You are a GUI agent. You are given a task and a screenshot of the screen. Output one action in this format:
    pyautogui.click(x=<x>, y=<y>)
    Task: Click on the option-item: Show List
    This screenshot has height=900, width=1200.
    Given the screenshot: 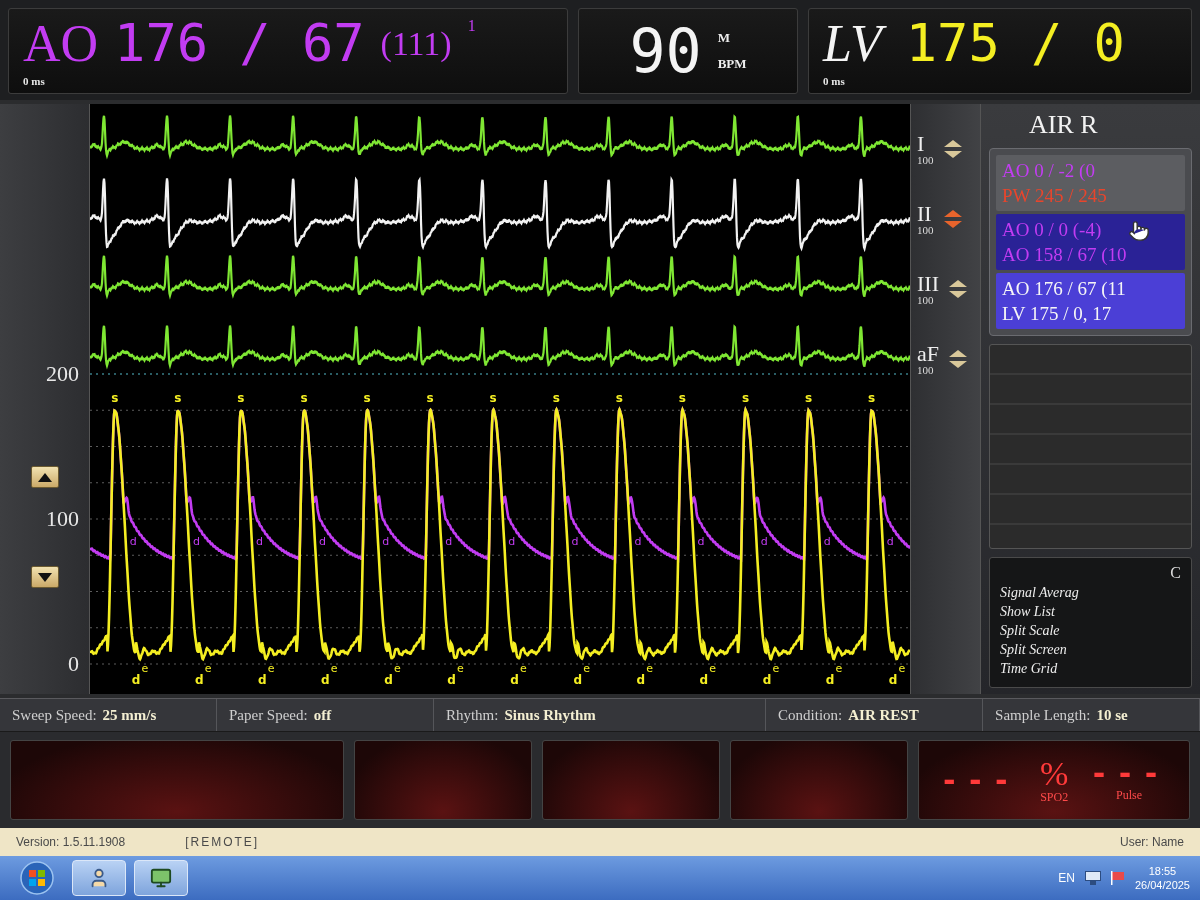 What is the action you would take?
    pyautogui.click(x=1027, y=612)
    